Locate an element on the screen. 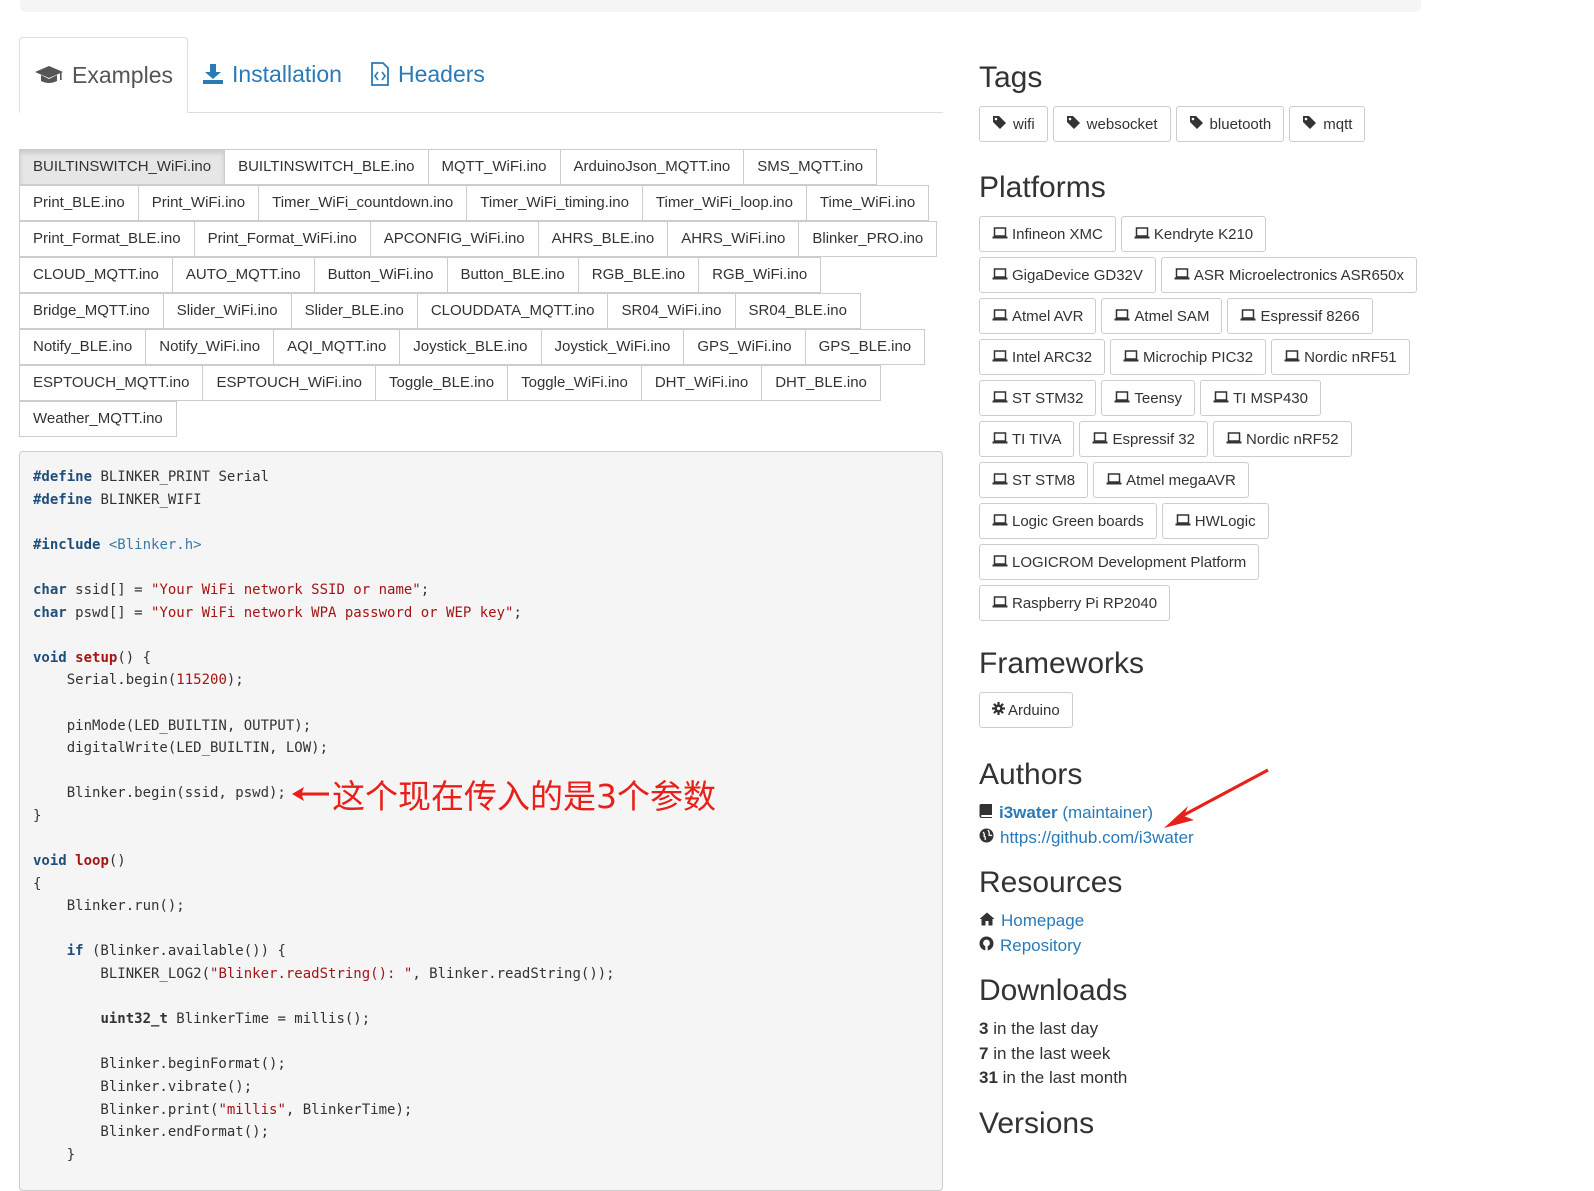  file-button: Toggle_WiFi.ino is located at coordinates (574, 383).